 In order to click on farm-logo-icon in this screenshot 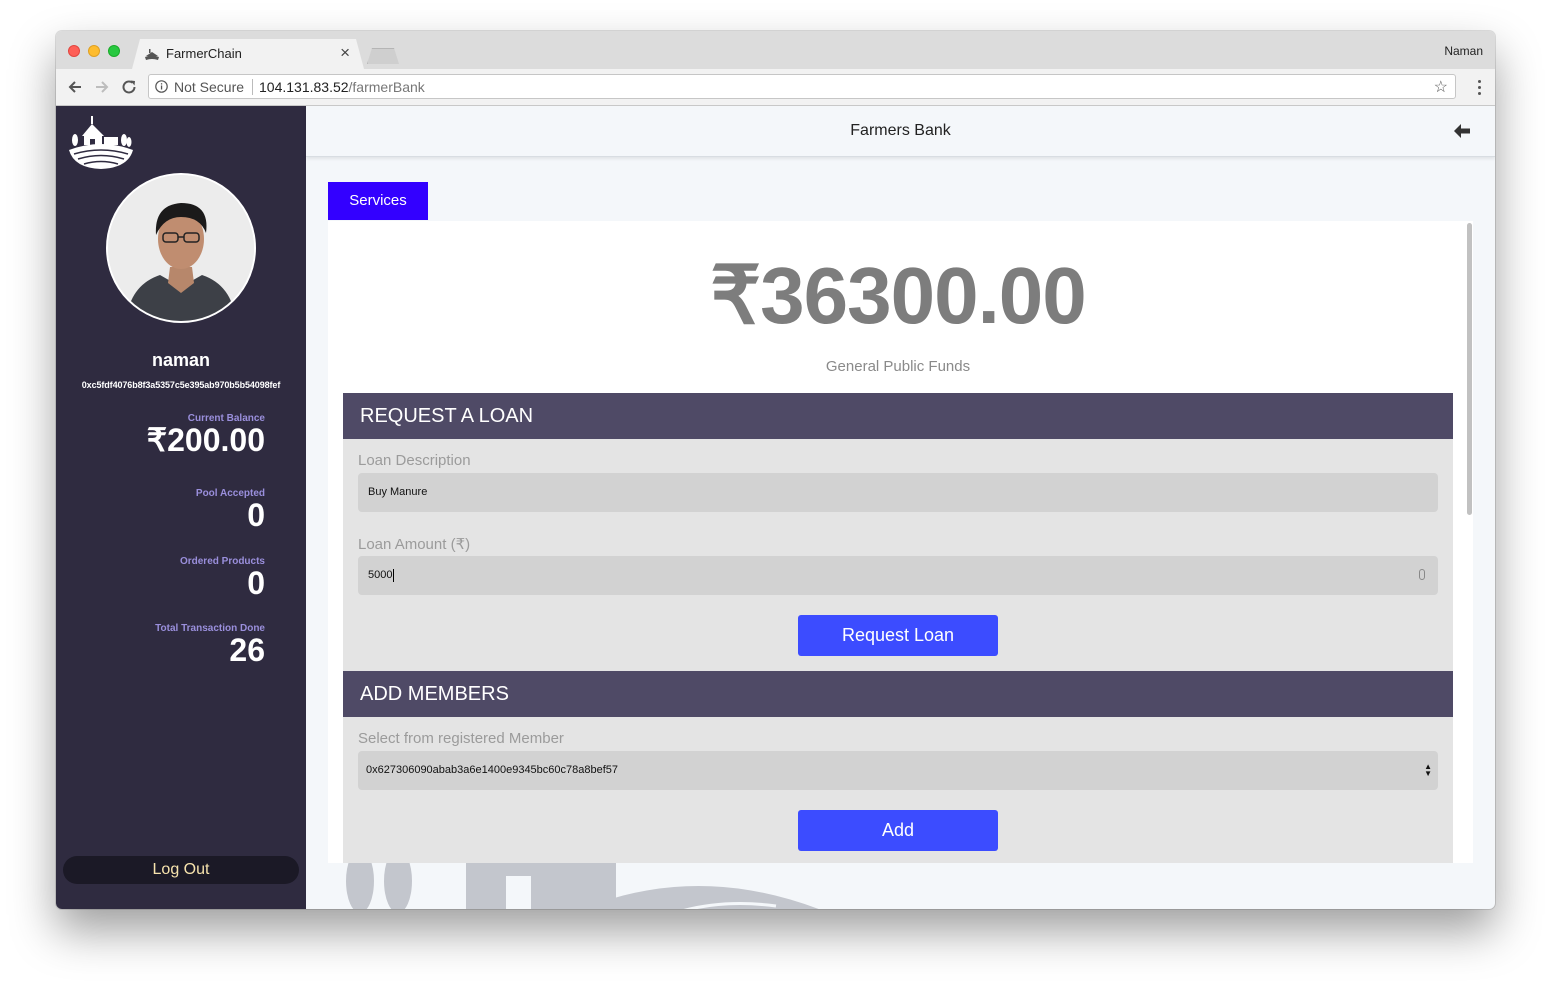, I will do `click(101, 142)`.